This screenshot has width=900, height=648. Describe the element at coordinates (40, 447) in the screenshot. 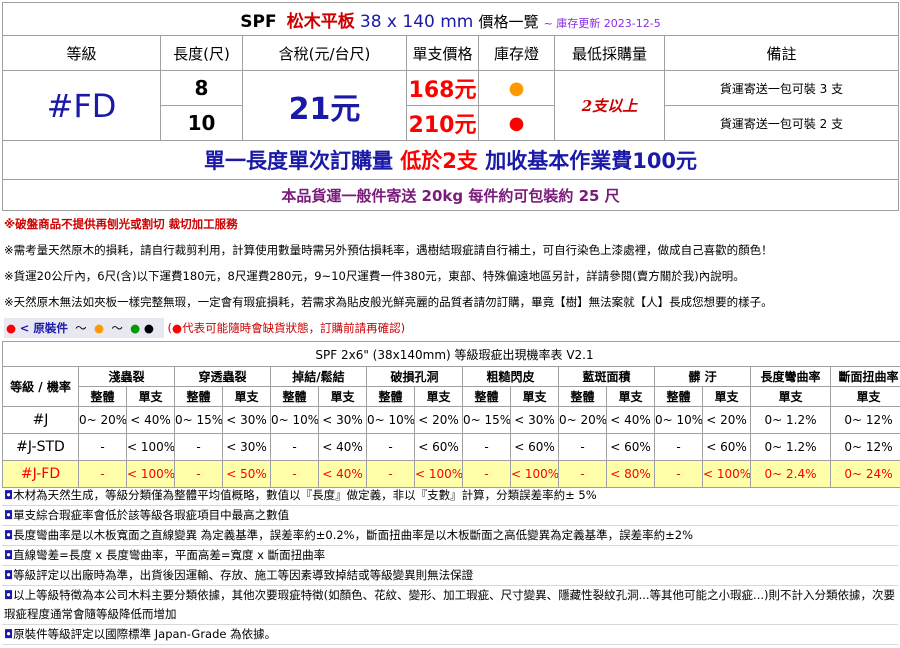

I see `row-grade: #J-STD` at that location.